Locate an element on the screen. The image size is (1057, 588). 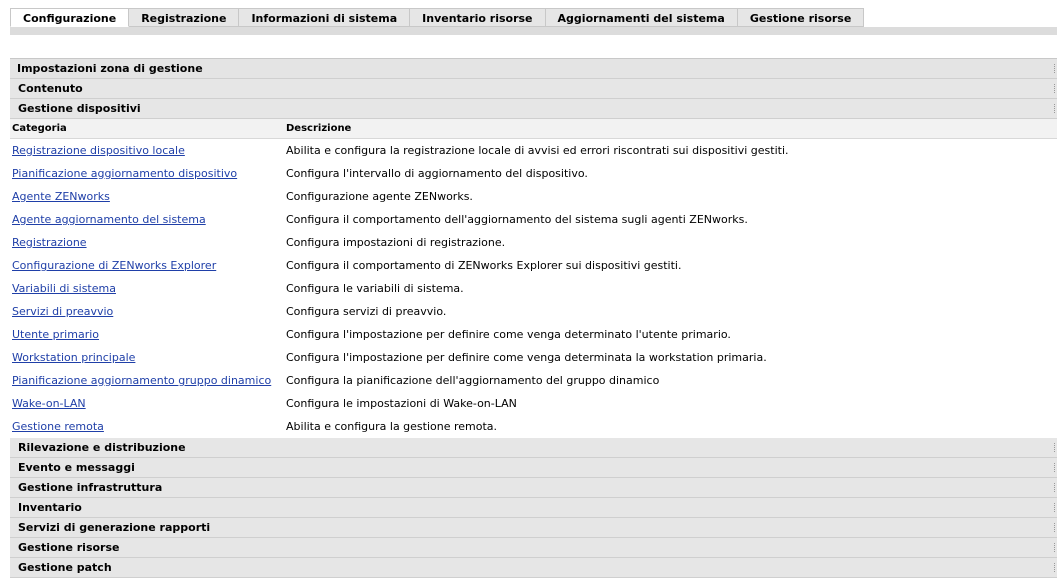
section-label: Gestione patch is located at coordinates (65, 567).